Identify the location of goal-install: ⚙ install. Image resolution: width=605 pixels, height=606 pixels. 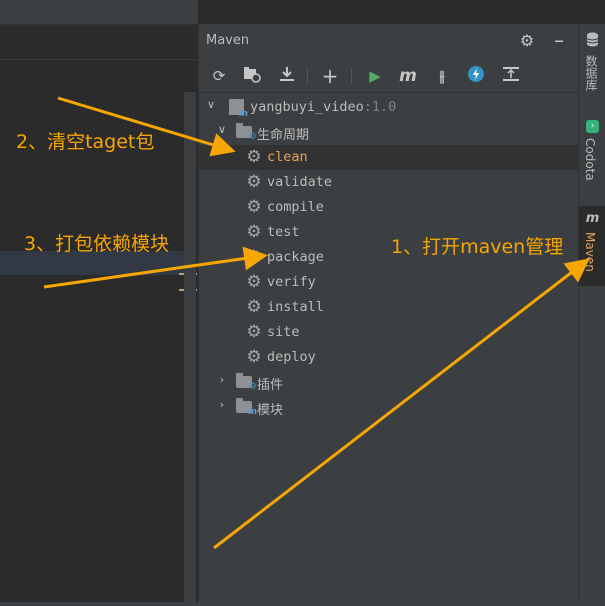
(389, 307).